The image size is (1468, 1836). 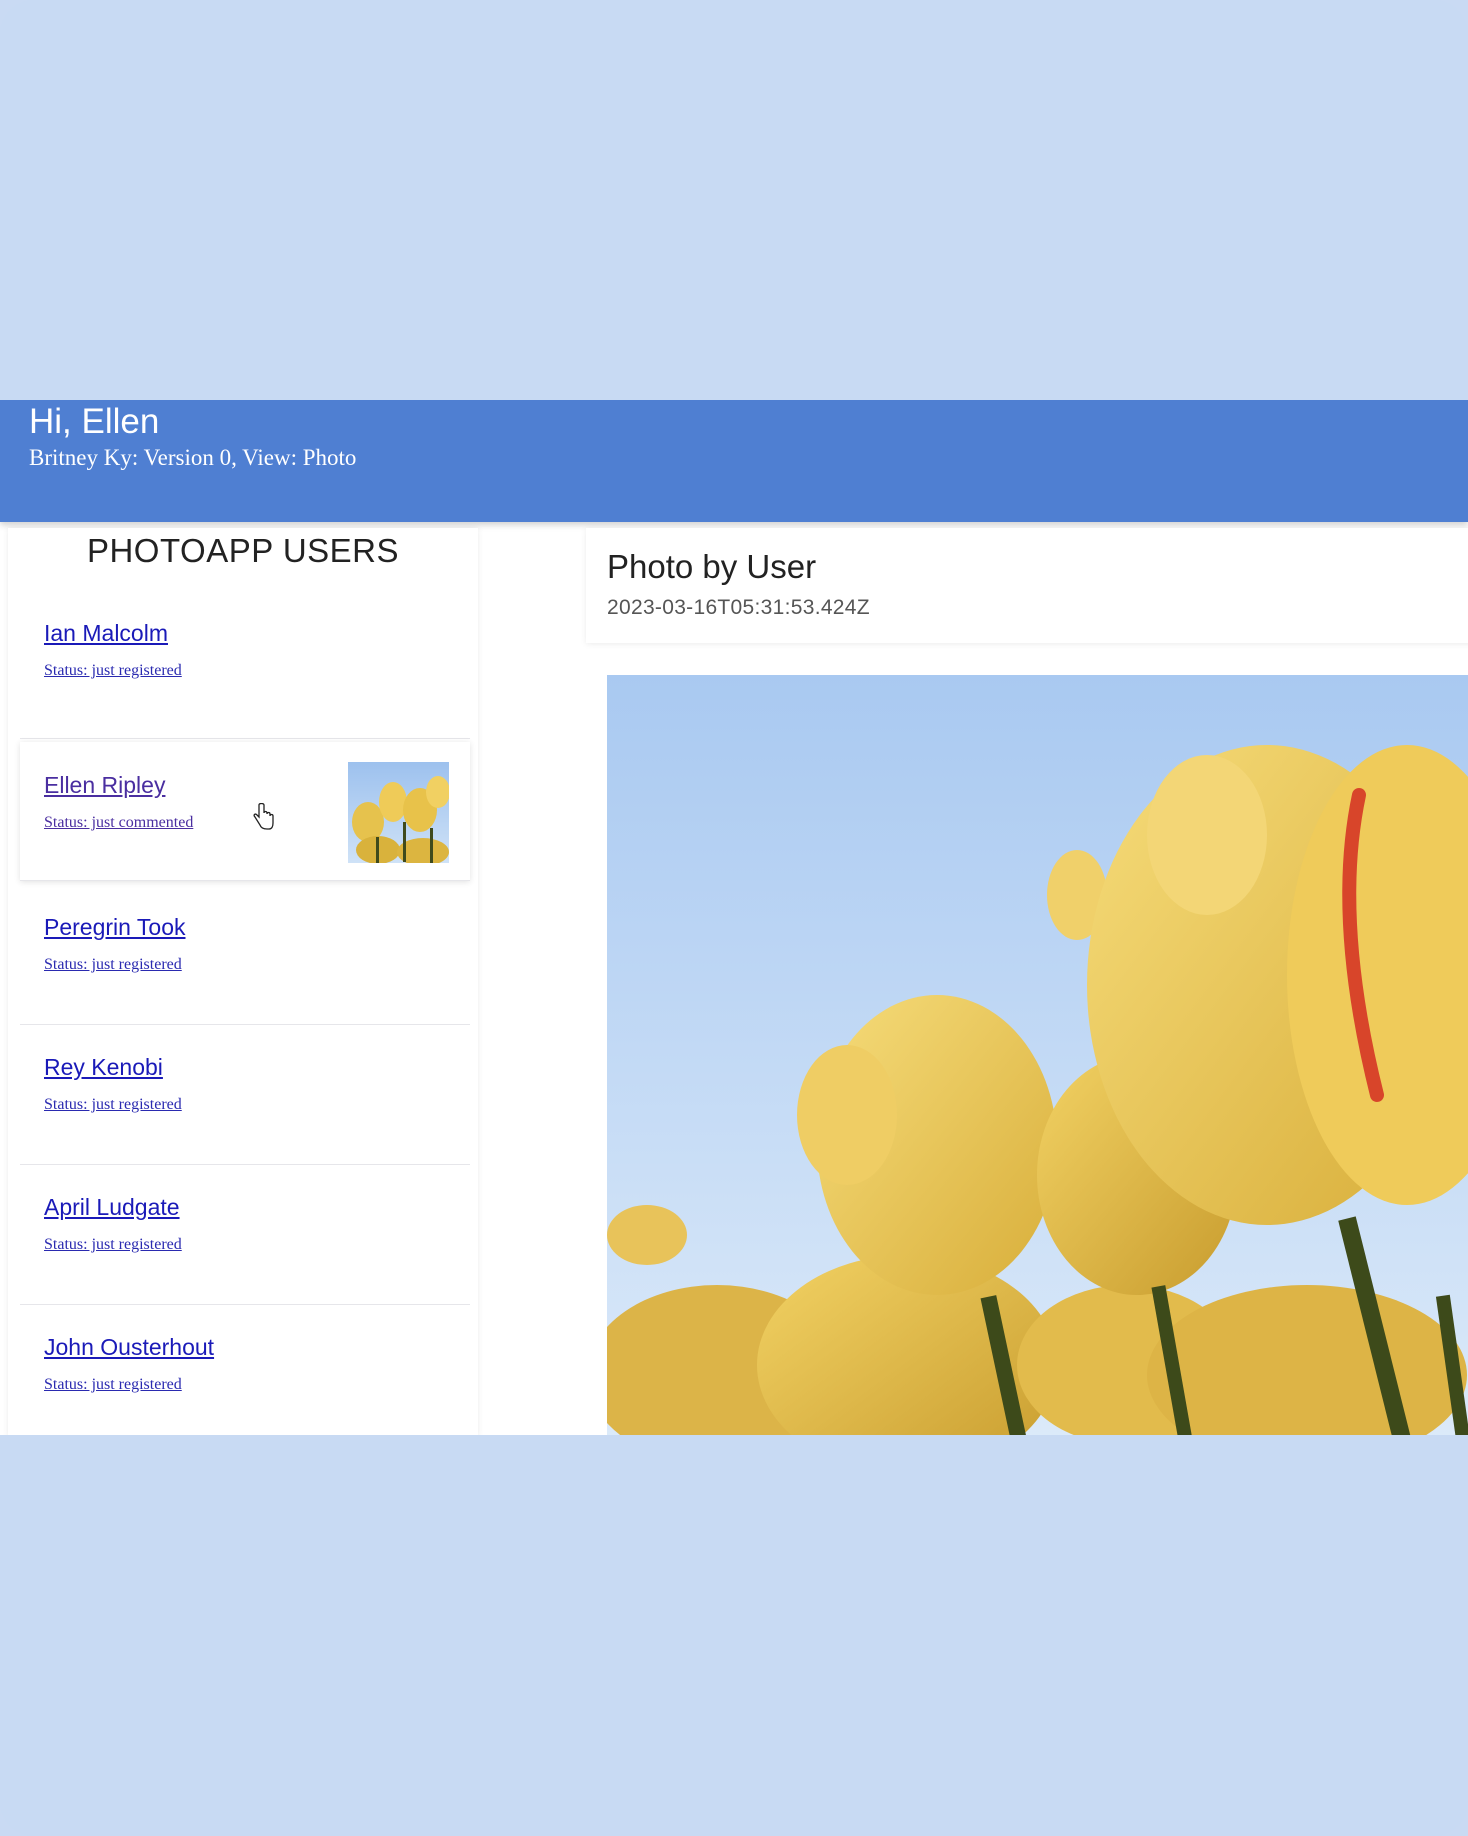 I want to click on hand-pointer-icon, so click(x=263, y=816).